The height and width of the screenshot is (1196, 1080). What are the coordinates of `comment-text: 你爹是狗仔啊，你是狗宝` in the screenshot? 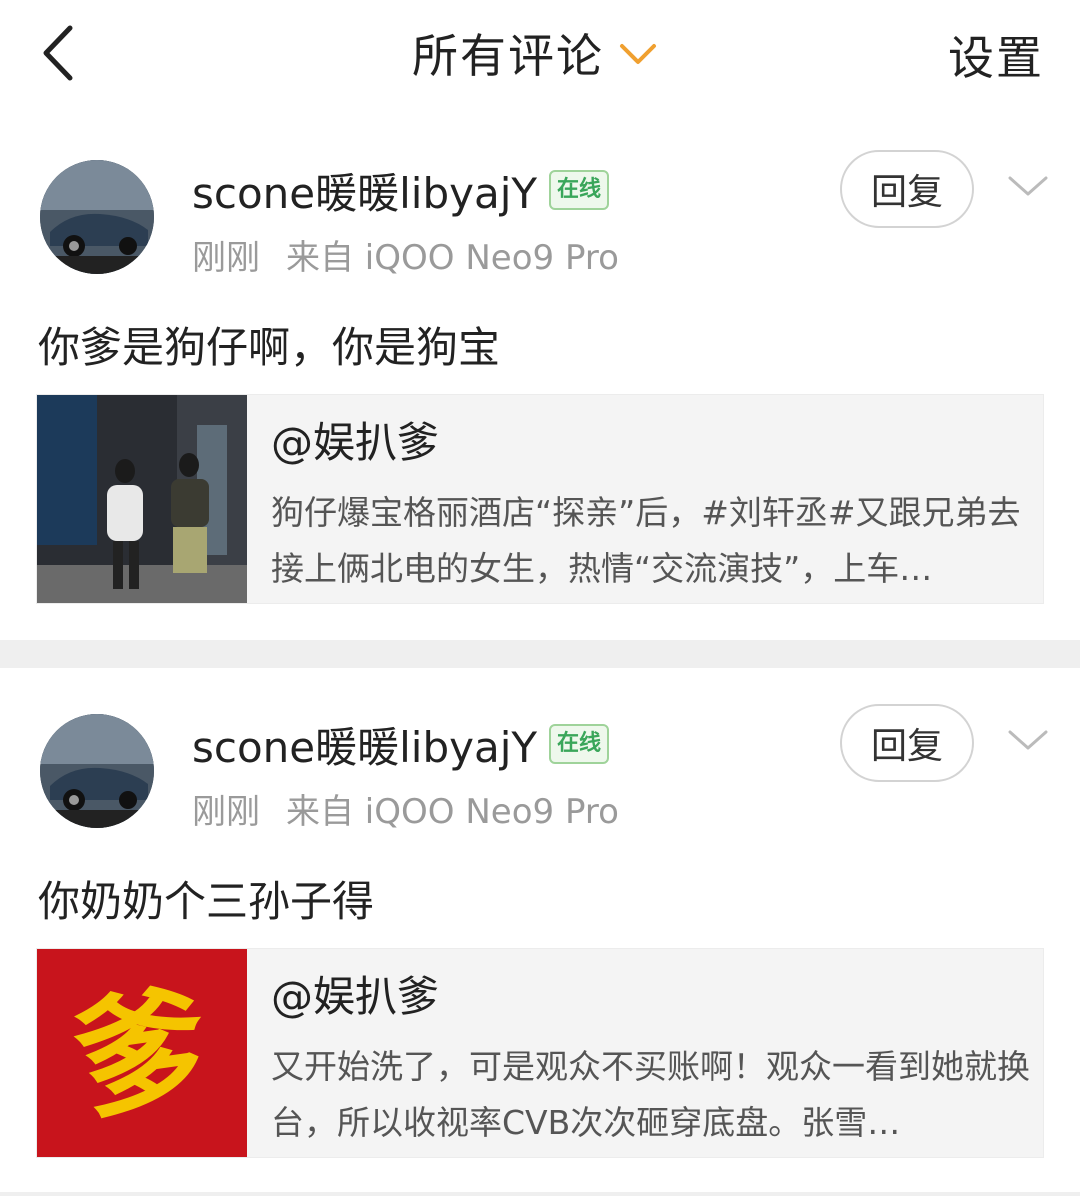 It's located at (269, 347).